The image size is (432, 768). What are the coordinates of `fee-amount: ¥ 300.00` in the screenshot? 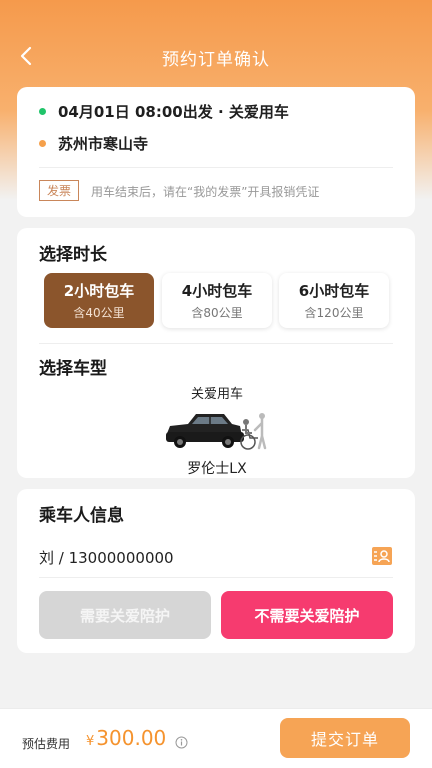 It's located at (126, 738).